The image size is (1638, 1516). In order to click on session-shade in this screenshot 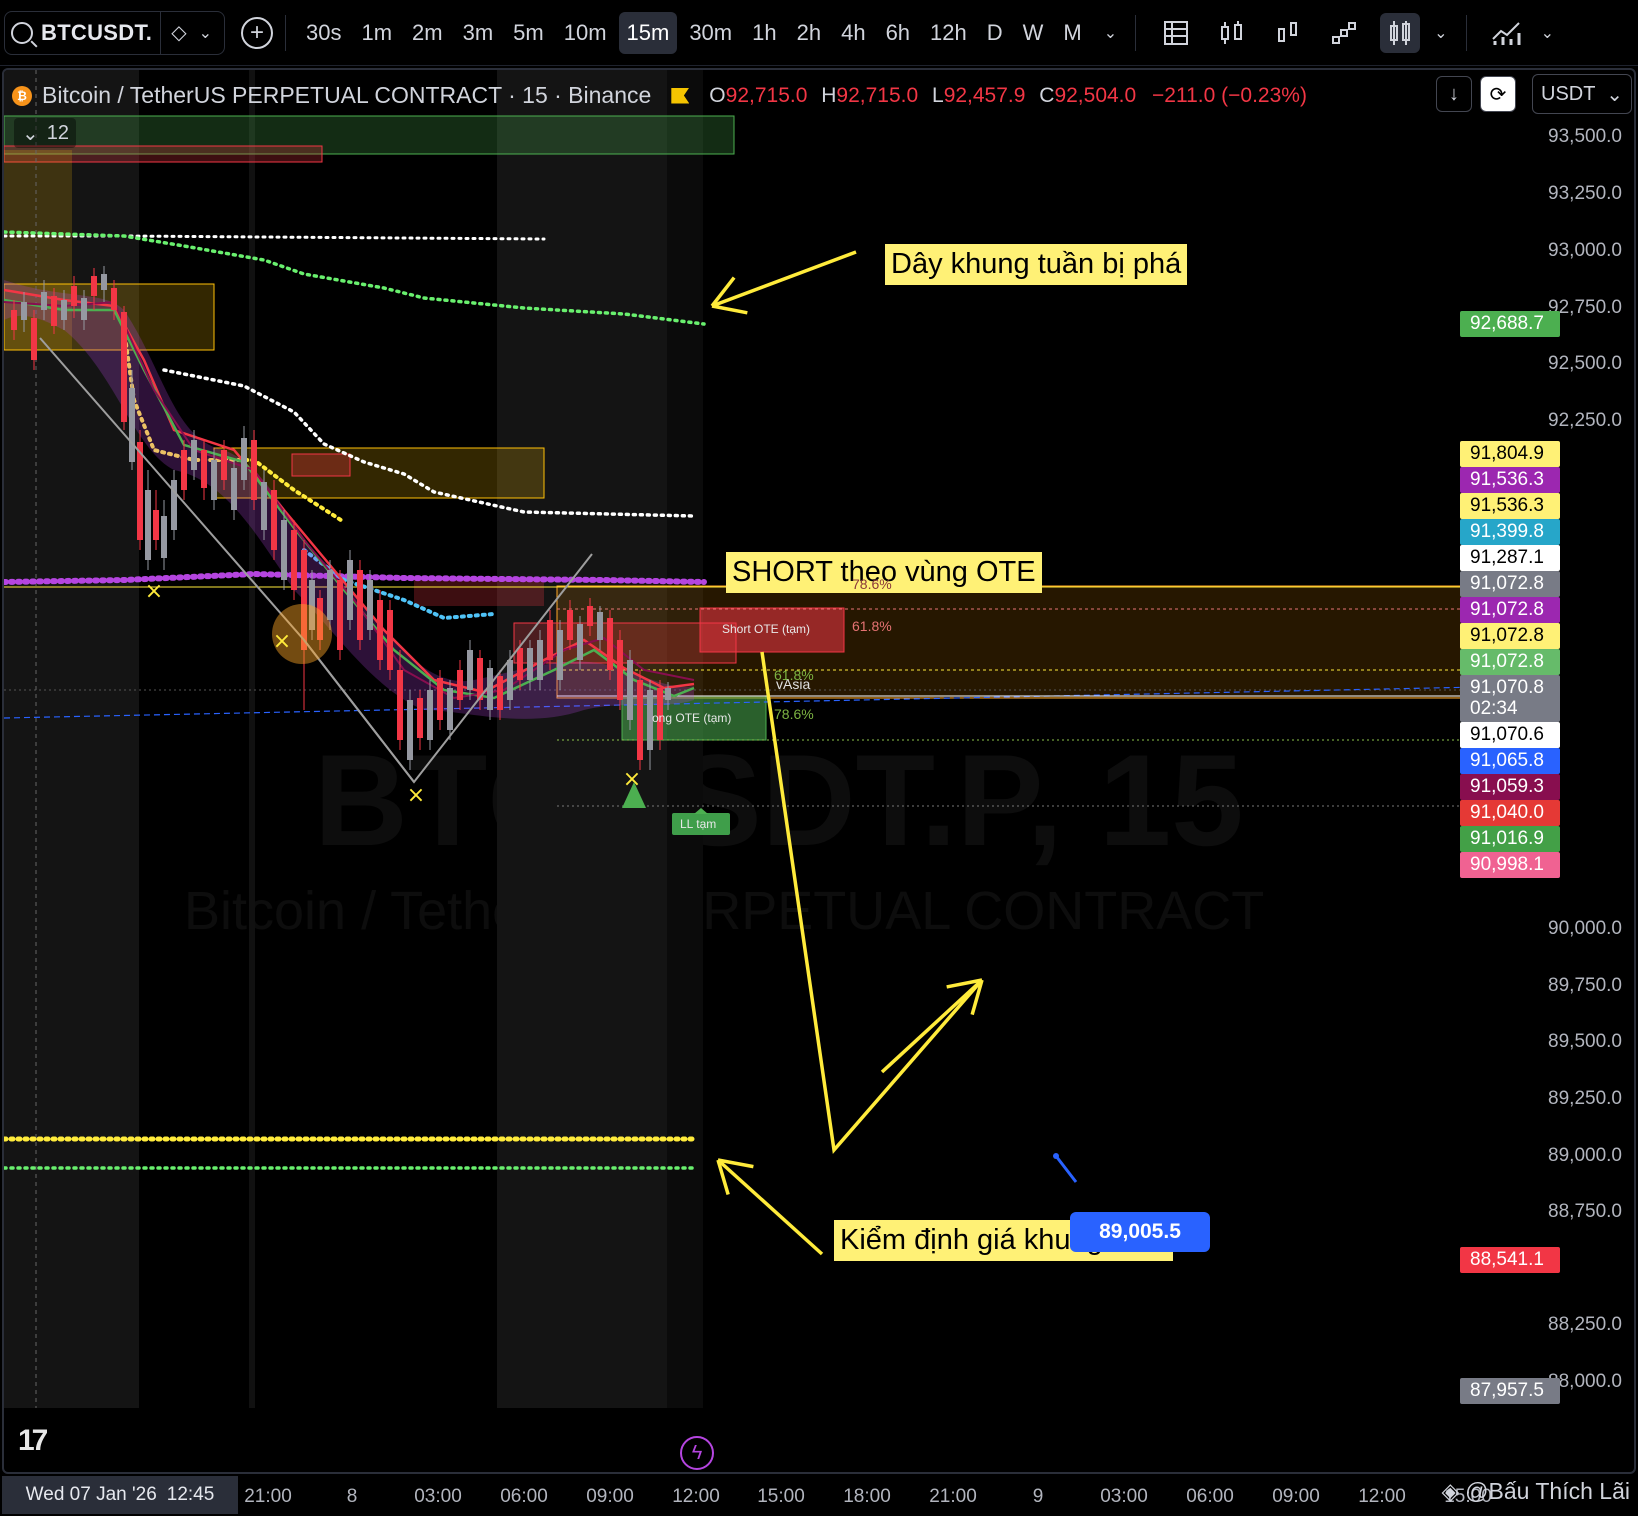, I will do `click(252, 739)`.